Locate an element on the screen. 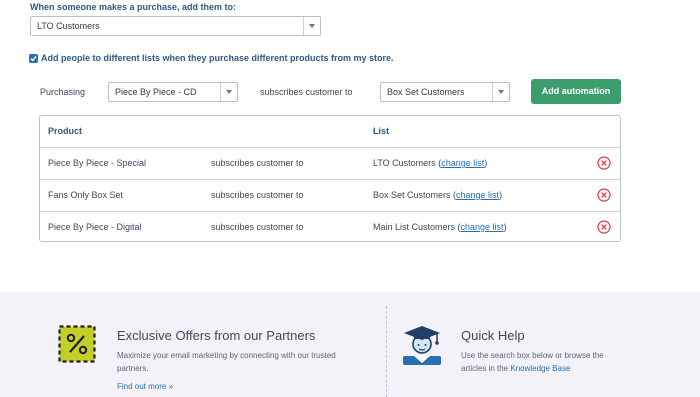  row-product: Fans Only Box Set is located at coordinates (86, 195).